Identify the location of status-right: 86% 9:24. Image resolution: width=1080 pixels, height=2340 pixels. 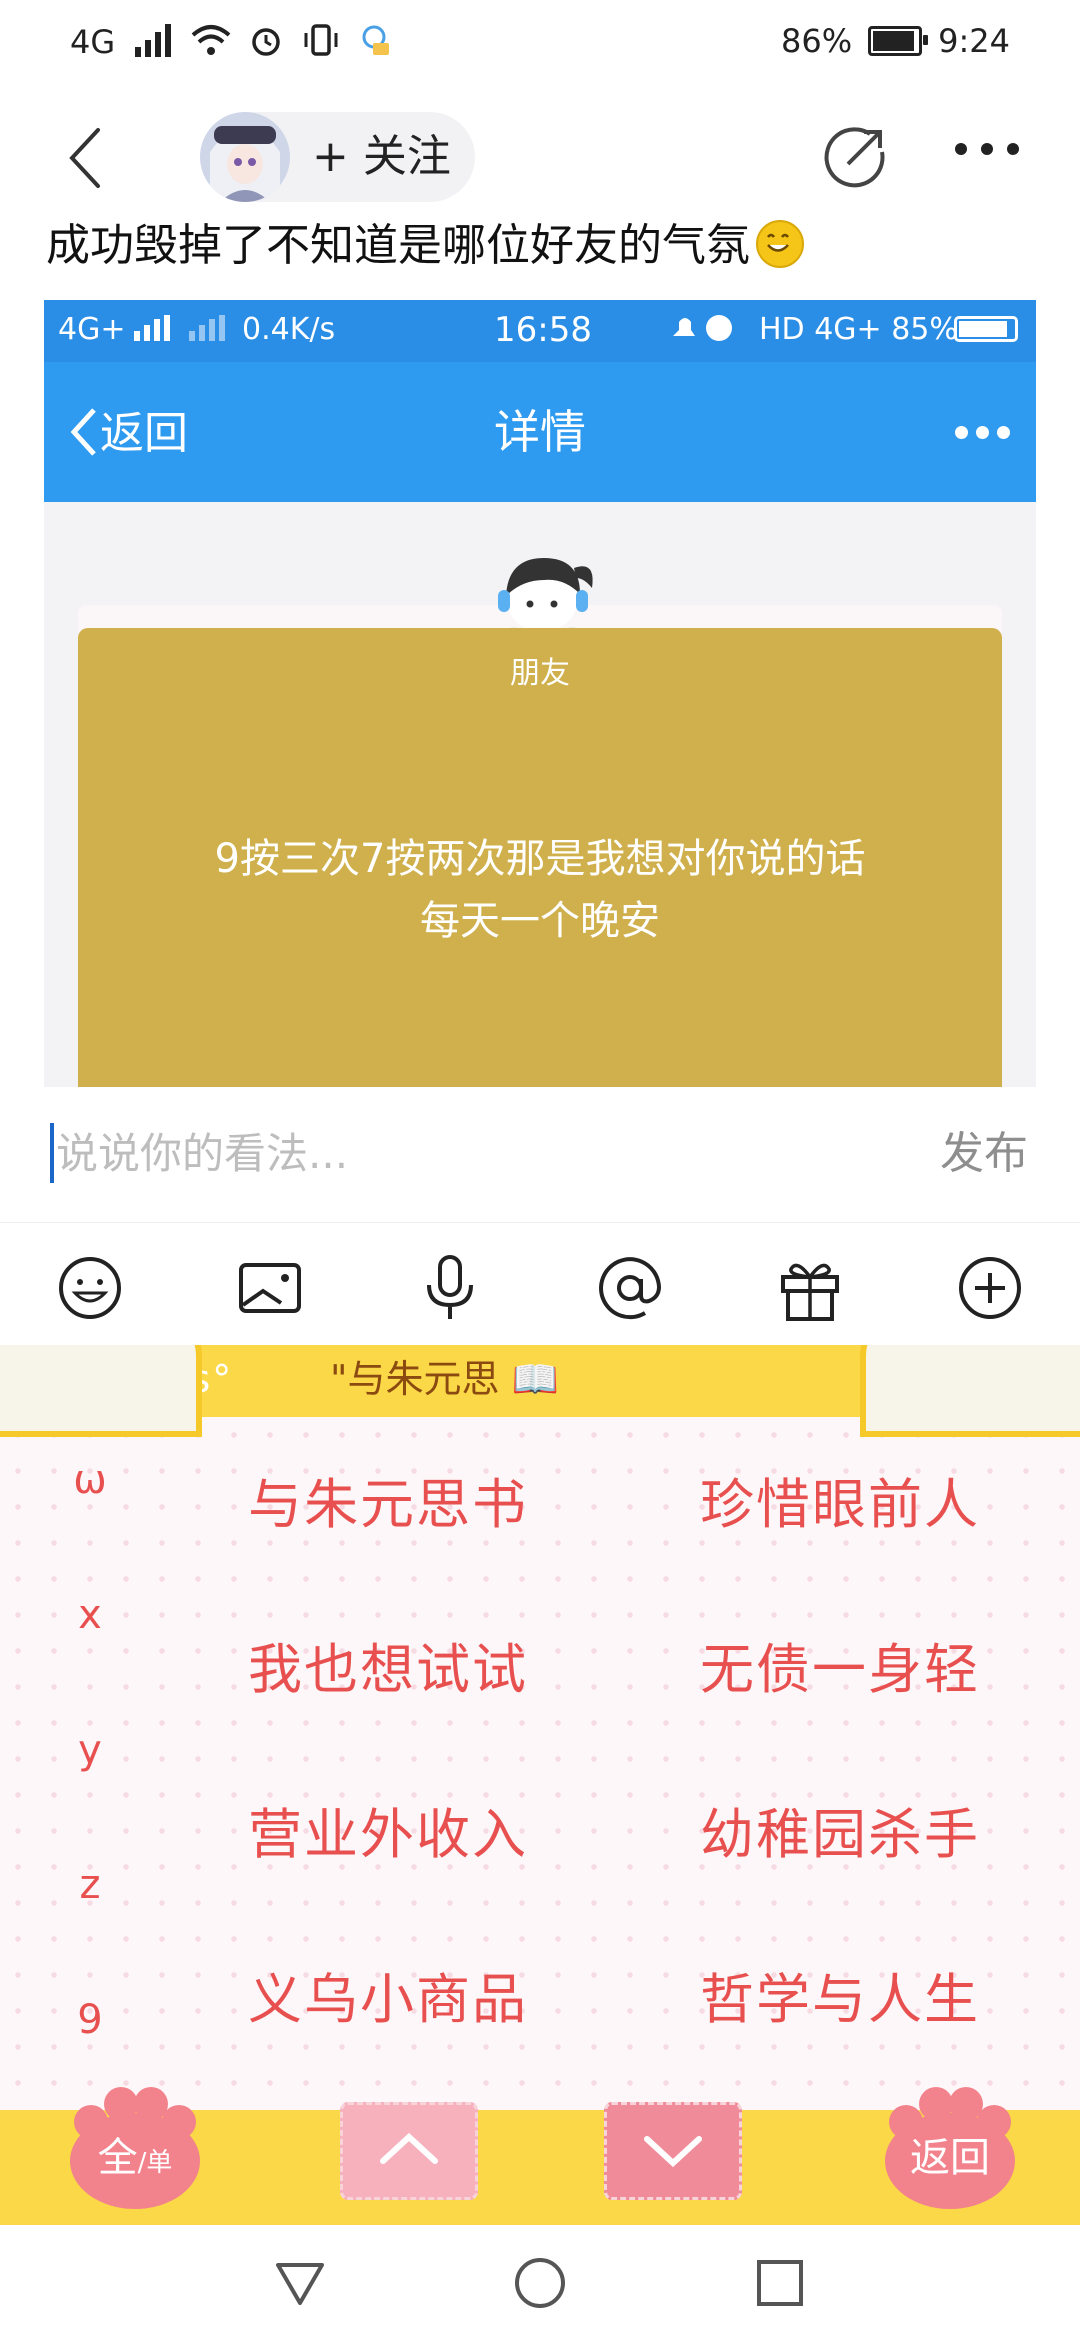
(895, 41).